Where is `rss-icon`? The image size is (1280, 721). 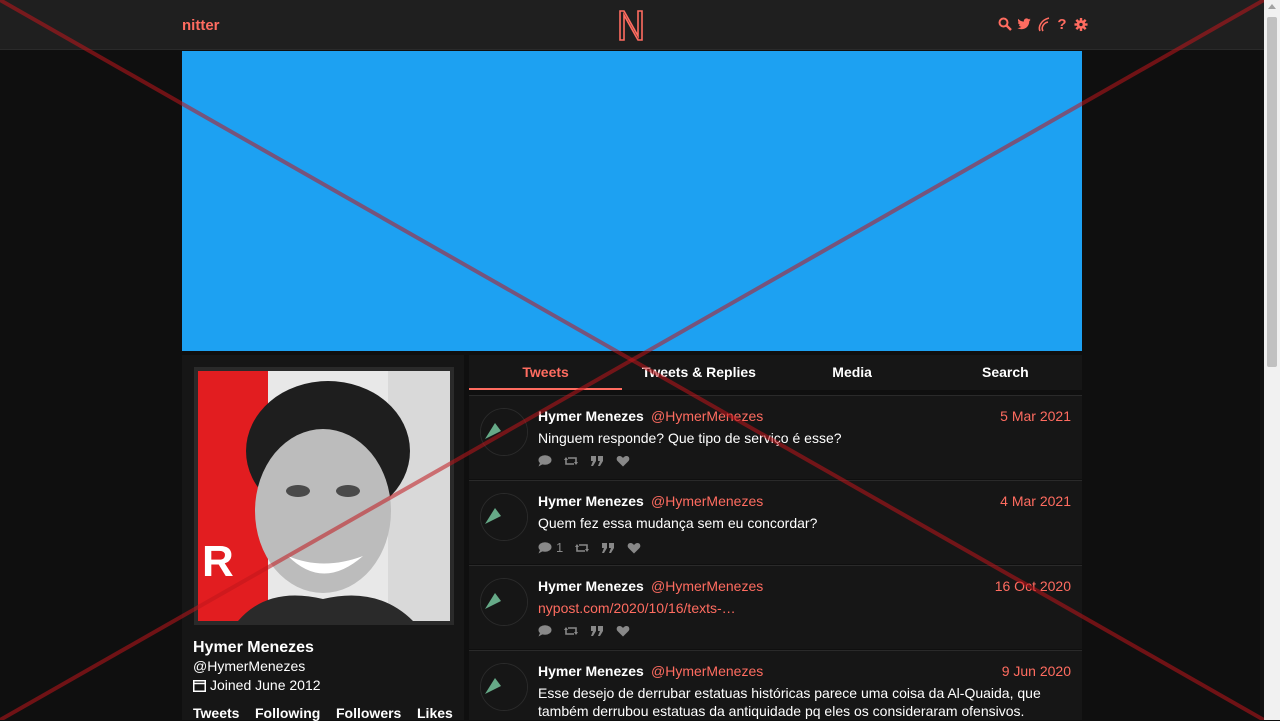 rss-icon is located at coordinates (1043, 24).